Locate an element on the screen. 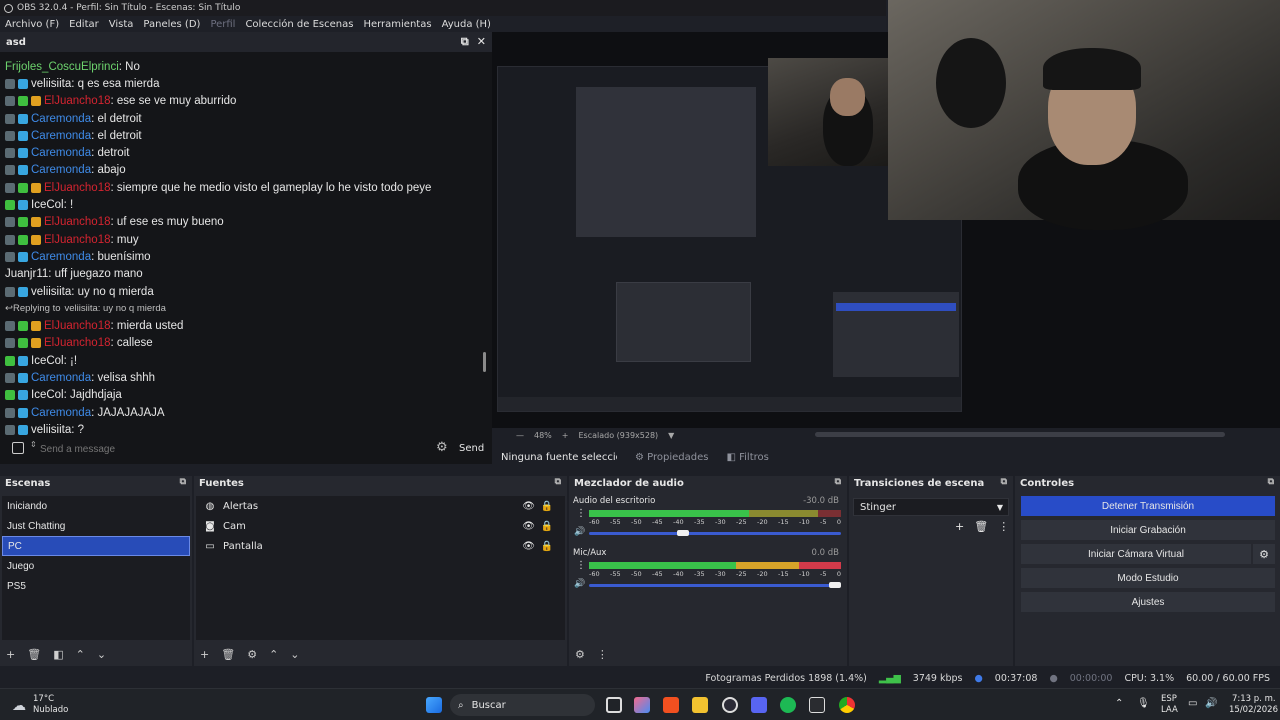  clock-time: 7:13 p. m. is located at coordinates (1254, 699).